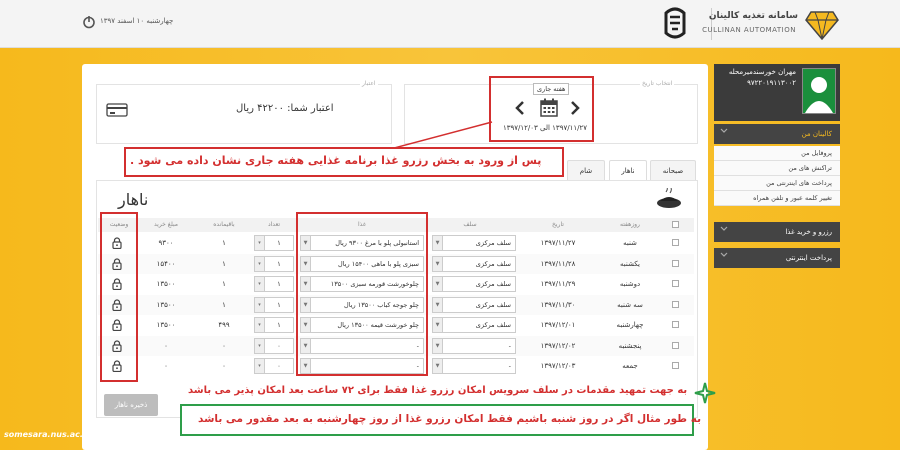 The height and width of the screenshot is (450, 900). Describe the element at coordinates (558, 284) in the screenshot. I see `cell-date: ۱۳۹۷/۱۱/۲۹` at that location.